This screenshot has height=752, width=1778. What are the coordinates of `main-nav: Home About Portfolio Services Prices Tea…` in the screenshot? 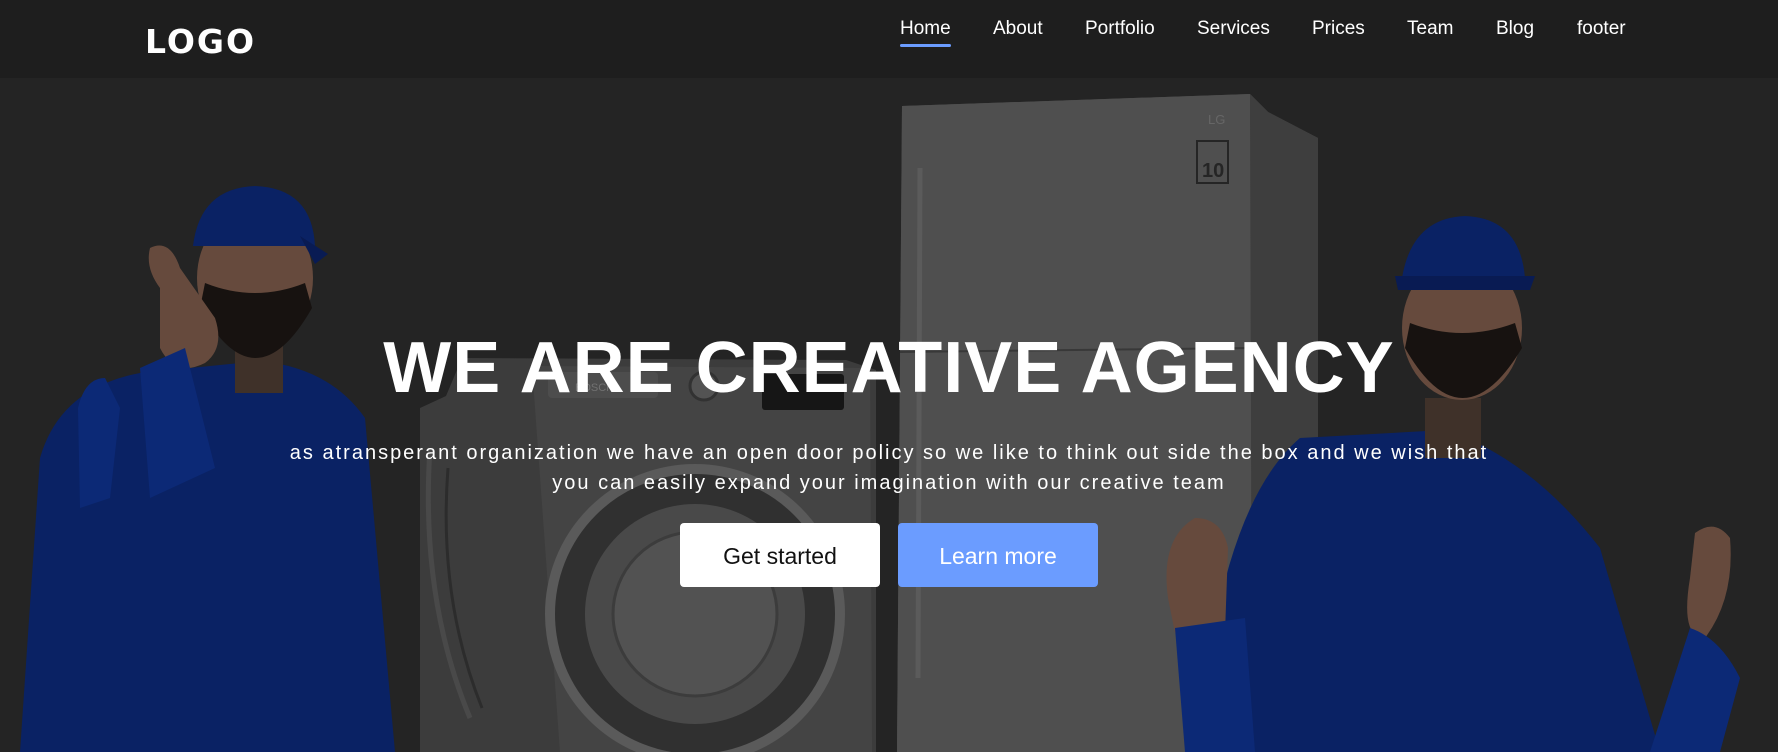 It's located at (889, 39).